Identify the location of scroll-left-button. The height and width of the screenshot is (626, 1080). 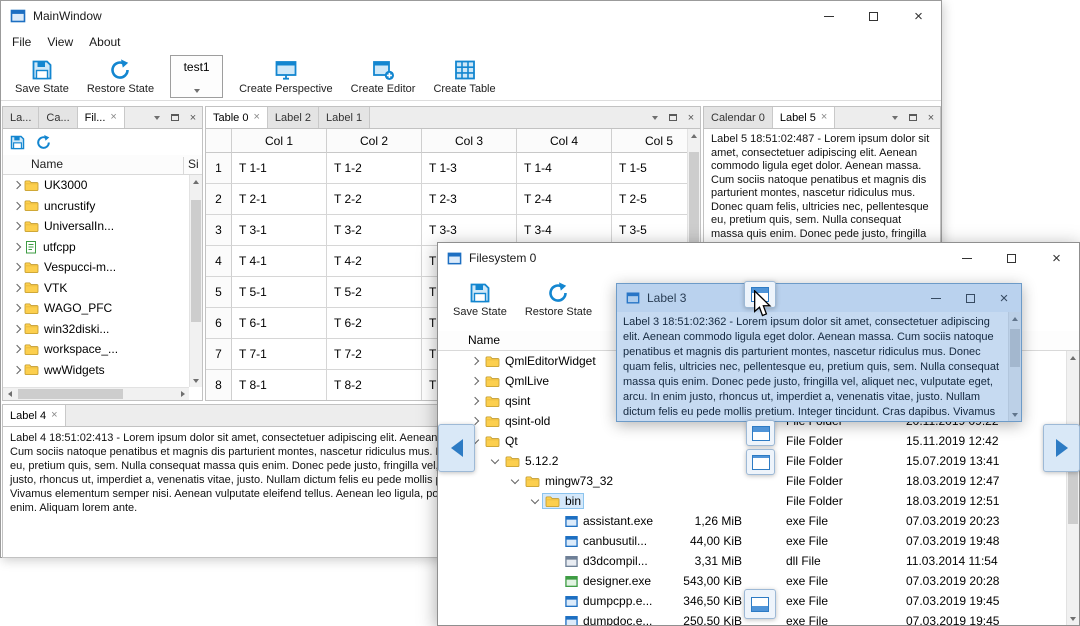
(9, 394).